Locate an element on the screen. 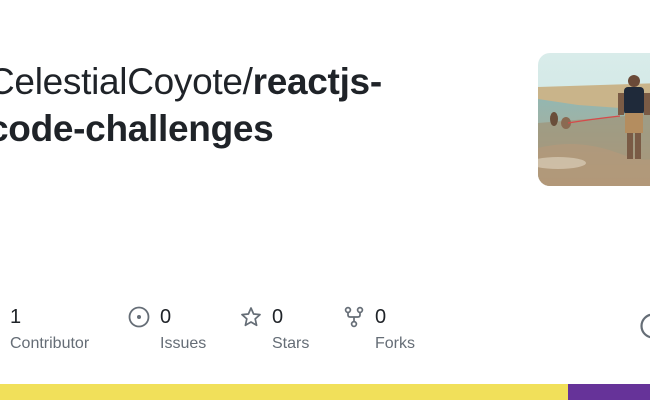 The image size is (650, 400). stat-stars: 0 Stars is located at coordinates (274, 328).